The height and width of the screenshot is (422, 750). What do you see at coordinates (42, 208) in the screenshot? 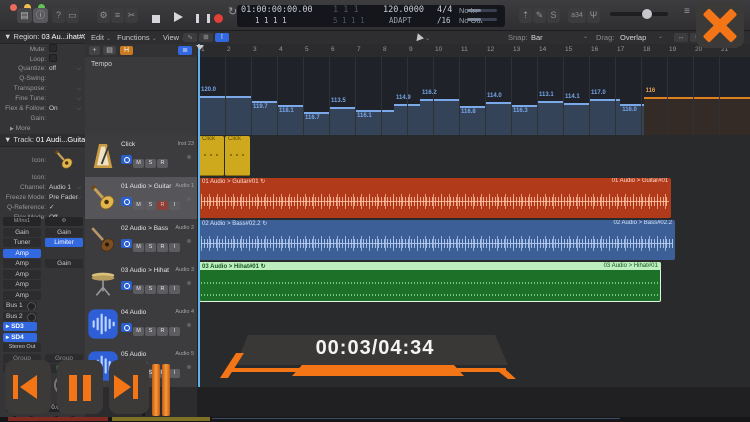
I see `track-param-q-reference: Q-Reference: ✓` at bounding box center [42, 208].